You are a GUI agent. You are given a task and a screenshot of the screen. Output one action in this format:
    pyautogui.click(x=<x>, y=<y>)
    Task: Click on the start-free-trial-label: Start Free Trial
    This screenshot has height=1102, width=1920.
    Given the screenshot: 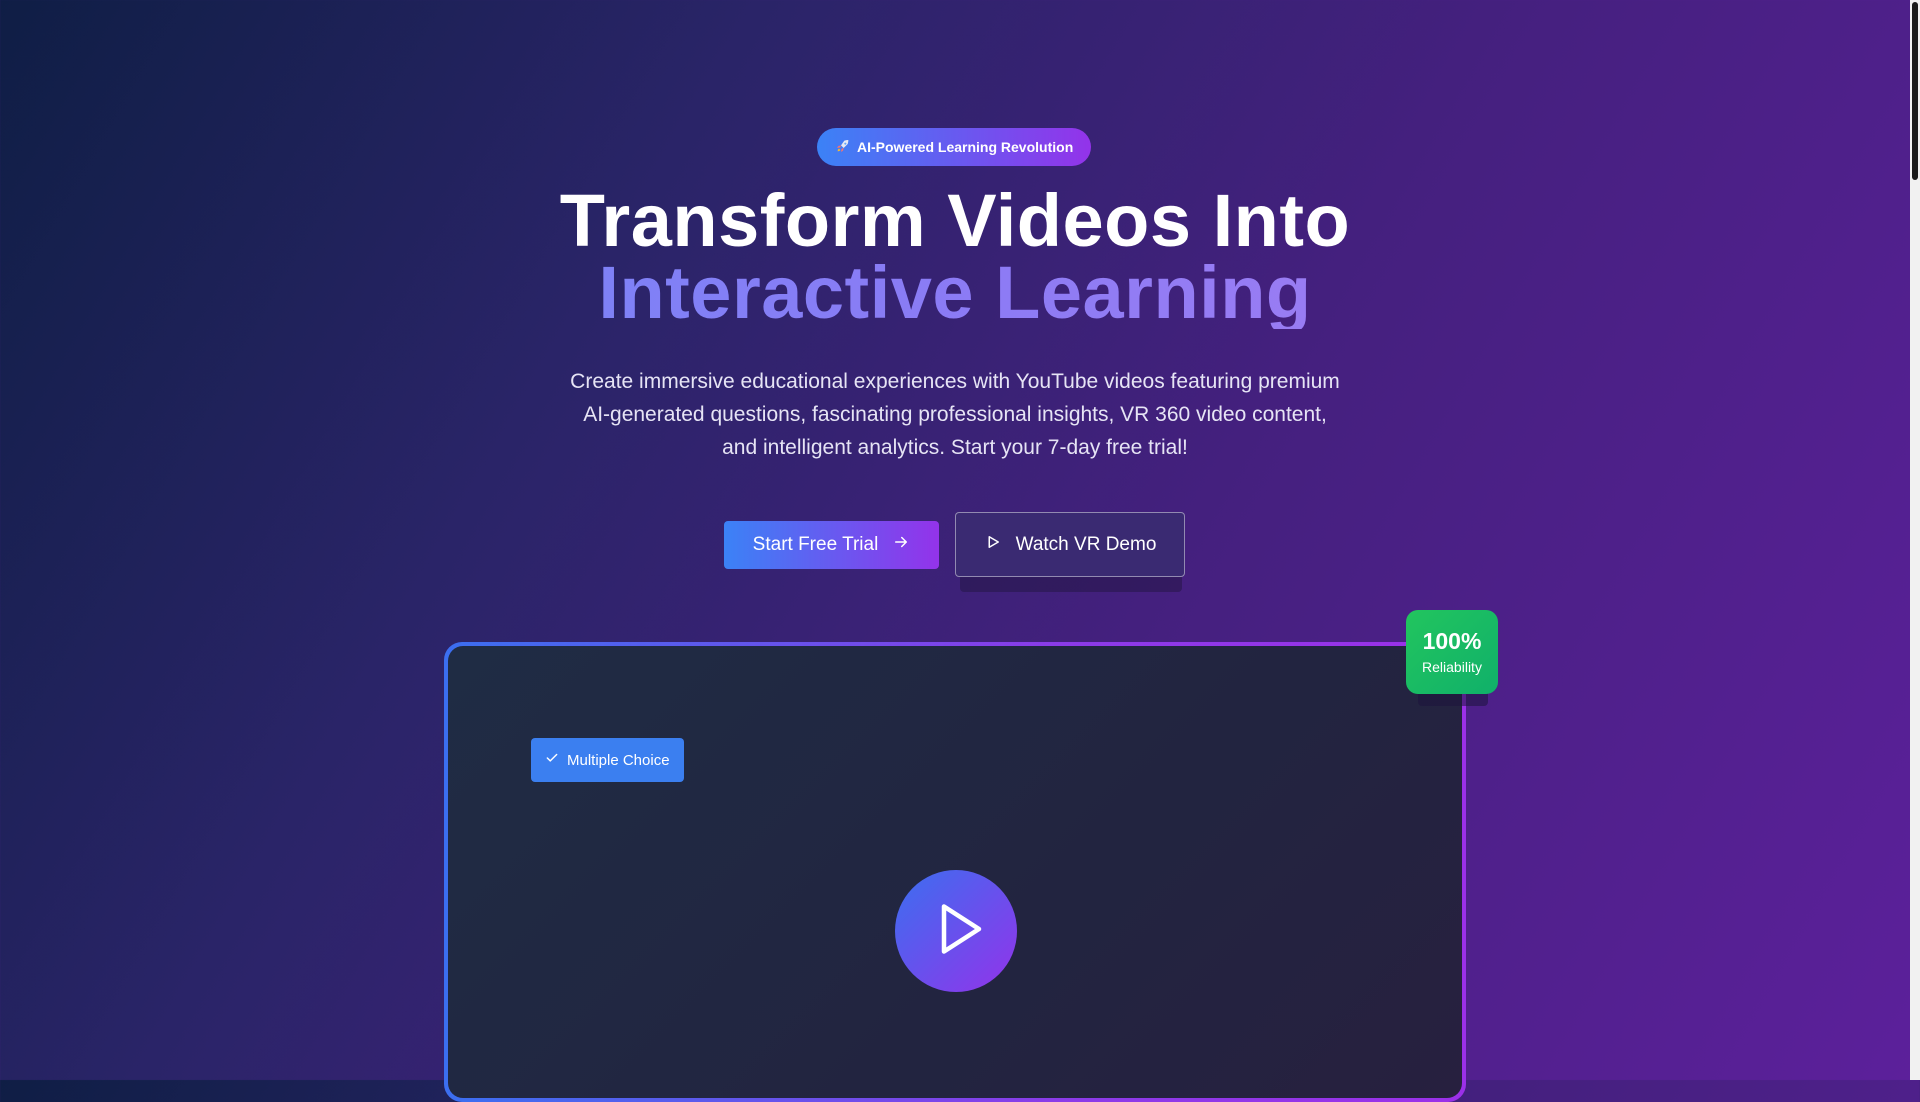 What is the action you would take?
    pyautogui.click(x=815, y=544)
    